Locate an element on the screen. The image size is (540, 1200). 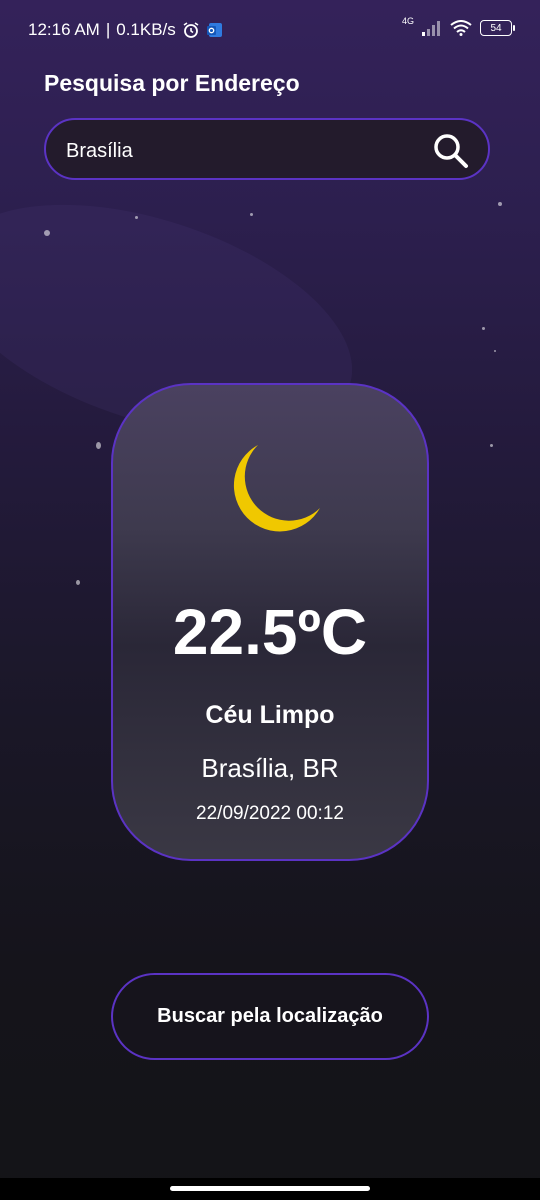
search-title: Pesquisa por Endereço is located at coordinates (172, 83).